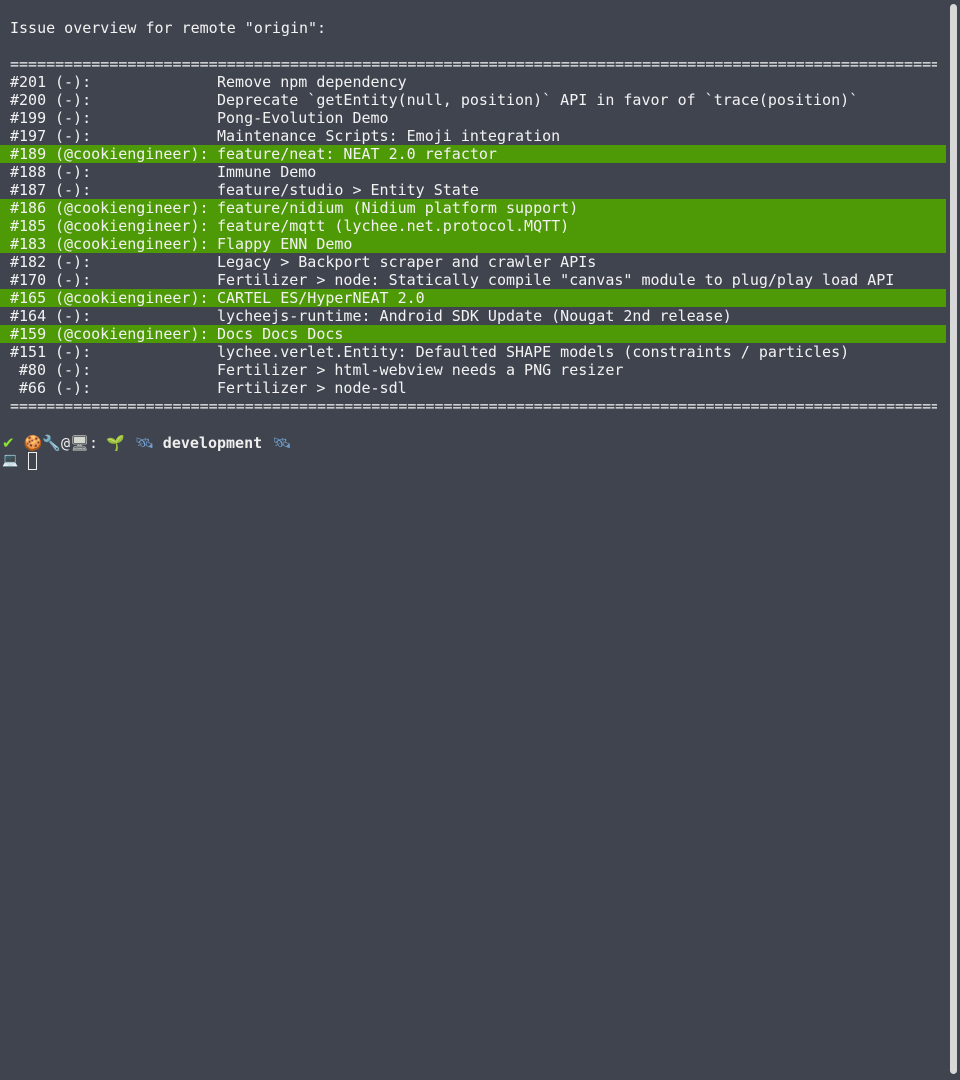 Image resolution: width=960 pixels, height=1080 pixels. Describe the element at coordinates (8, 443) in the screenshot. I see `check-icon: ✔` at that location.